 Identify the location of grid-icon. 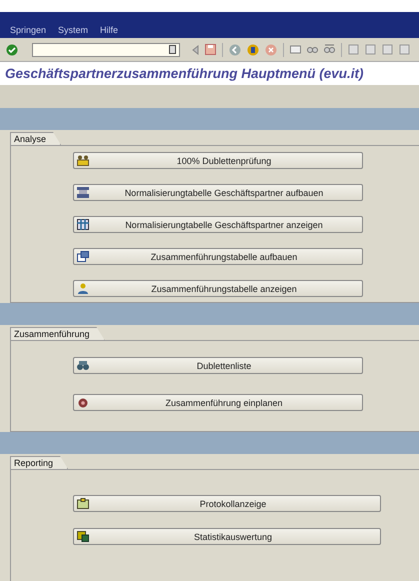
(83, 224).